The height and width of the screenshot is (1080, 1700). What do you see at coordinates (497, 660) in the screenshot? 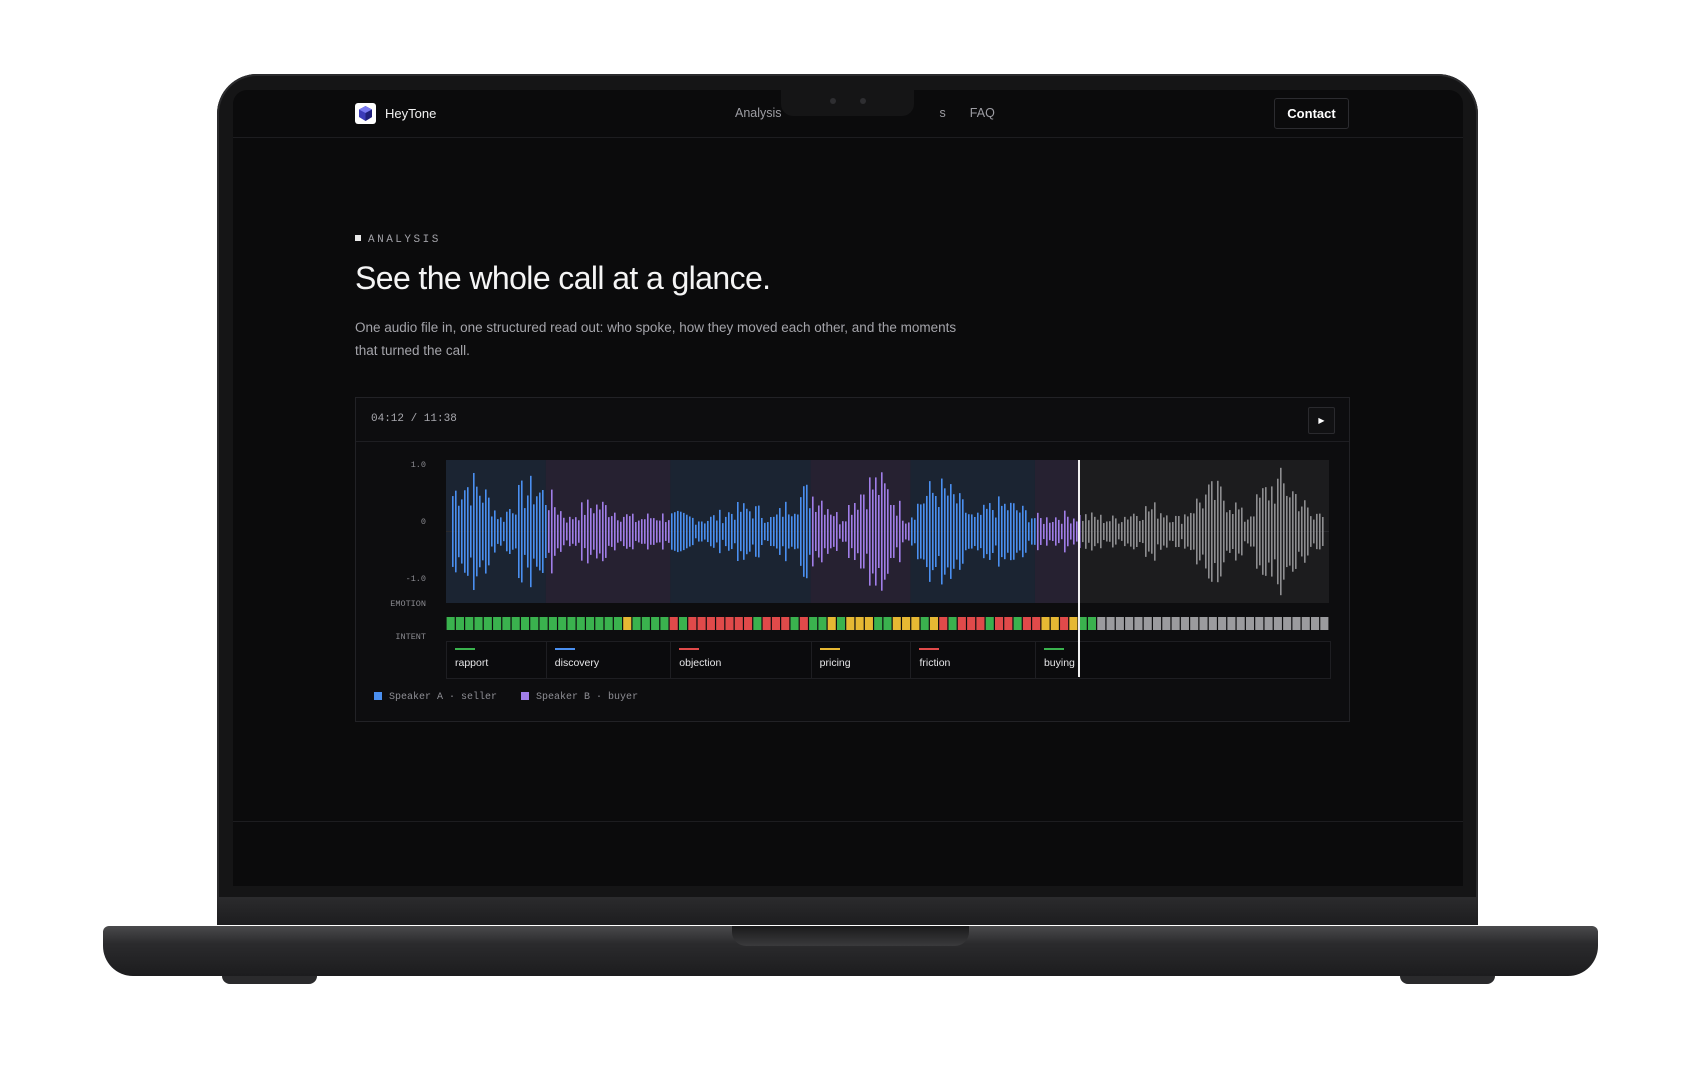
I see `intent-segment-rapport: rapport` at bounding box center [497, 660].